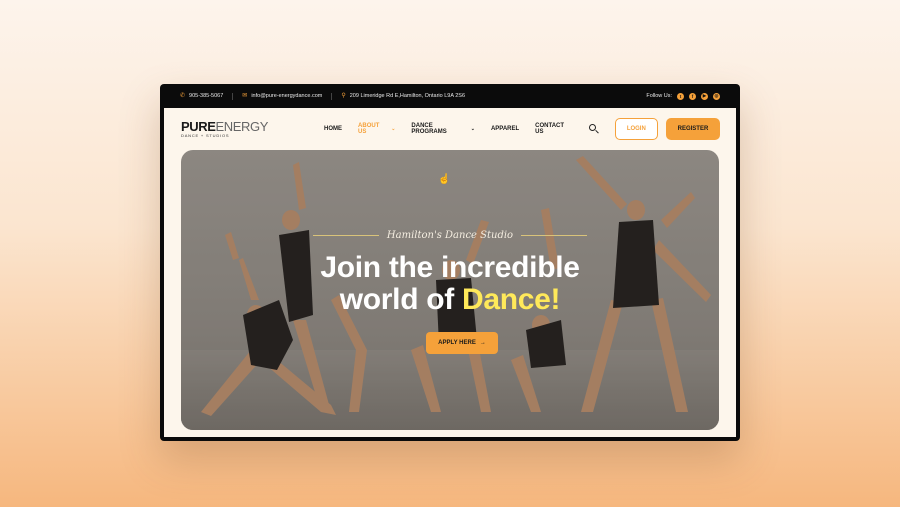  I want to click on facebook-icon: f, so click(692, 96).